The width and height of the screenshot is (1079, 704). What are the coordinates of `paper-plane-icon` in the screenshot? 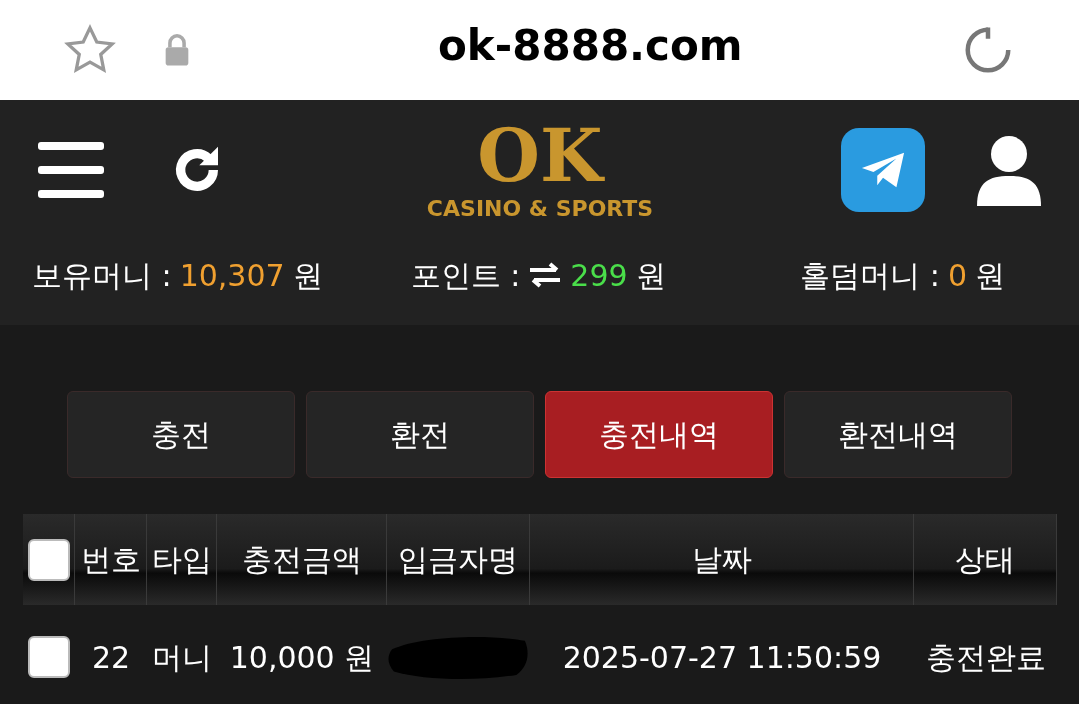 It's located at (883, 170).